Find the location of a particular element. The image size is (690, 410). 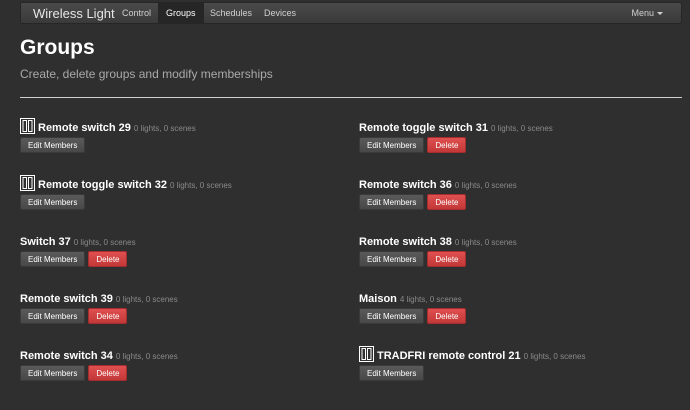

group-header: Remote switch 34 0 lights, 0 scenes is located at coordinates (180, 353).